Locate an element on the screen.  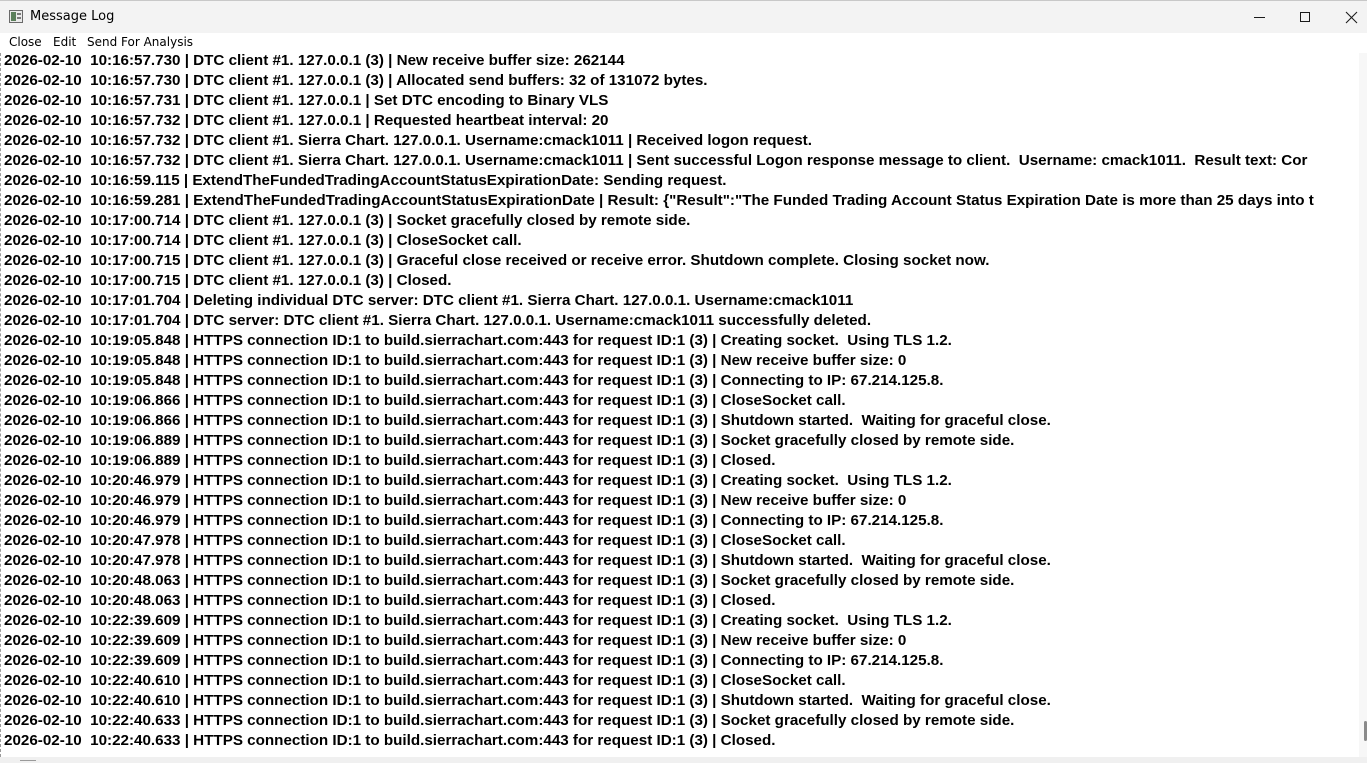
minimize-button is located at coordinates (1260, 17).